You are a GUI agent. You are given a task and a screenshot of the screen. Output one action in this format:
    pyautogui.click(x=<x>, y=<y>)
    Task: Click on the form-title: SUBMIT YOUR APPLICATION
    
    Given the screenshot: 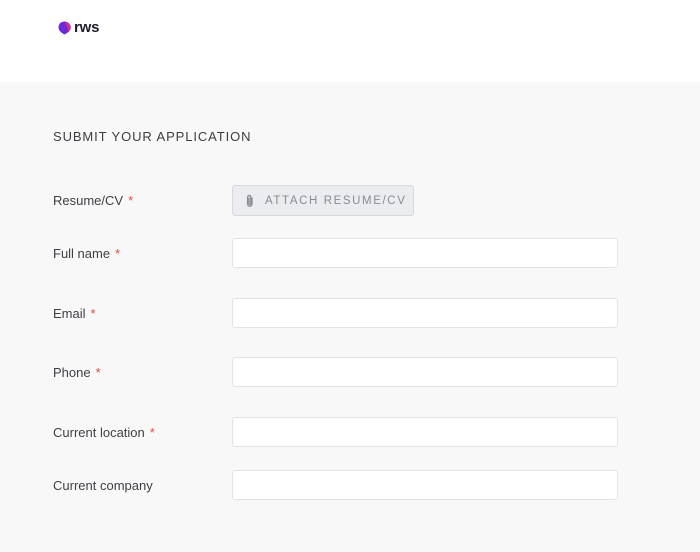 What is the action you would take?
    pyautogui.click(x=152, y=136)
    